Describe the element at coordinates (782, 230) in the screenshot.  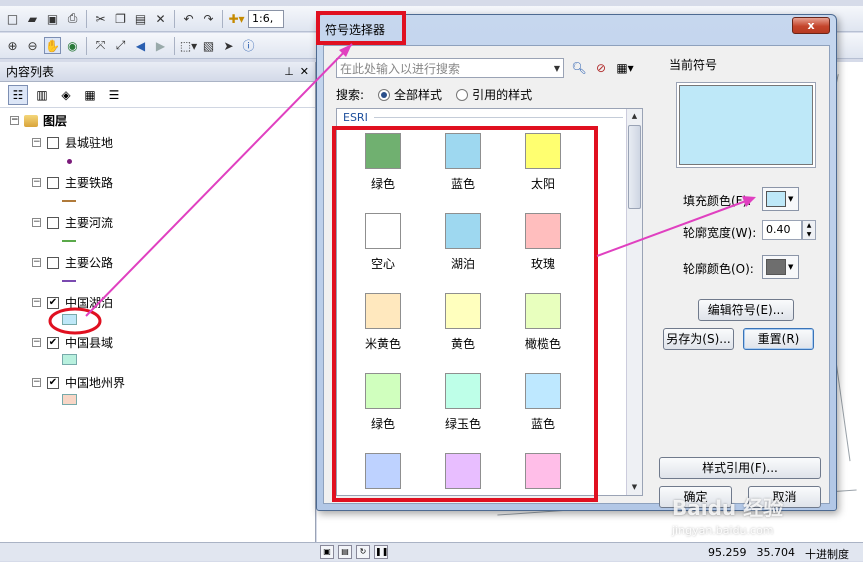
I see `outline-width-input: 0.40` at that location.